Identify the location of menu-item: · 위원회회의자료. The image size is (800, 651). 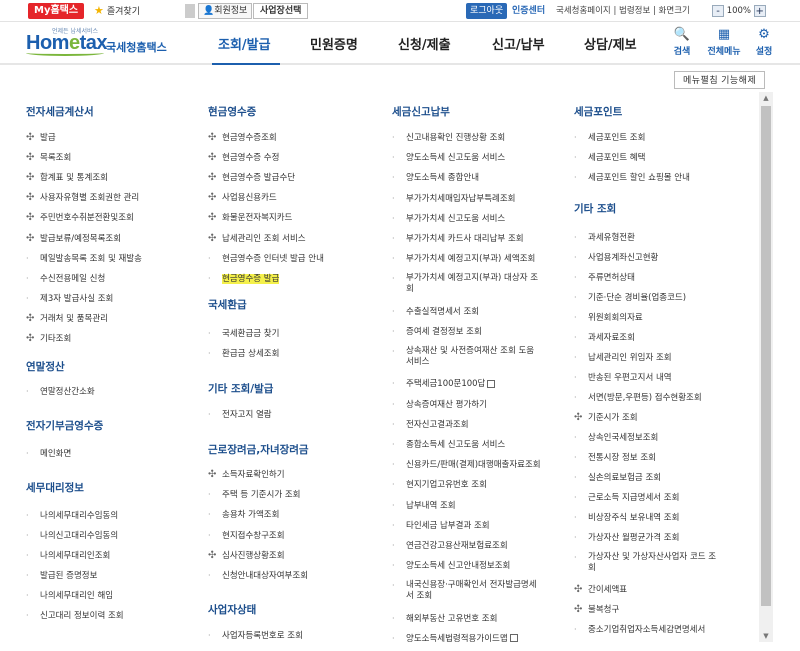
(608, 318).